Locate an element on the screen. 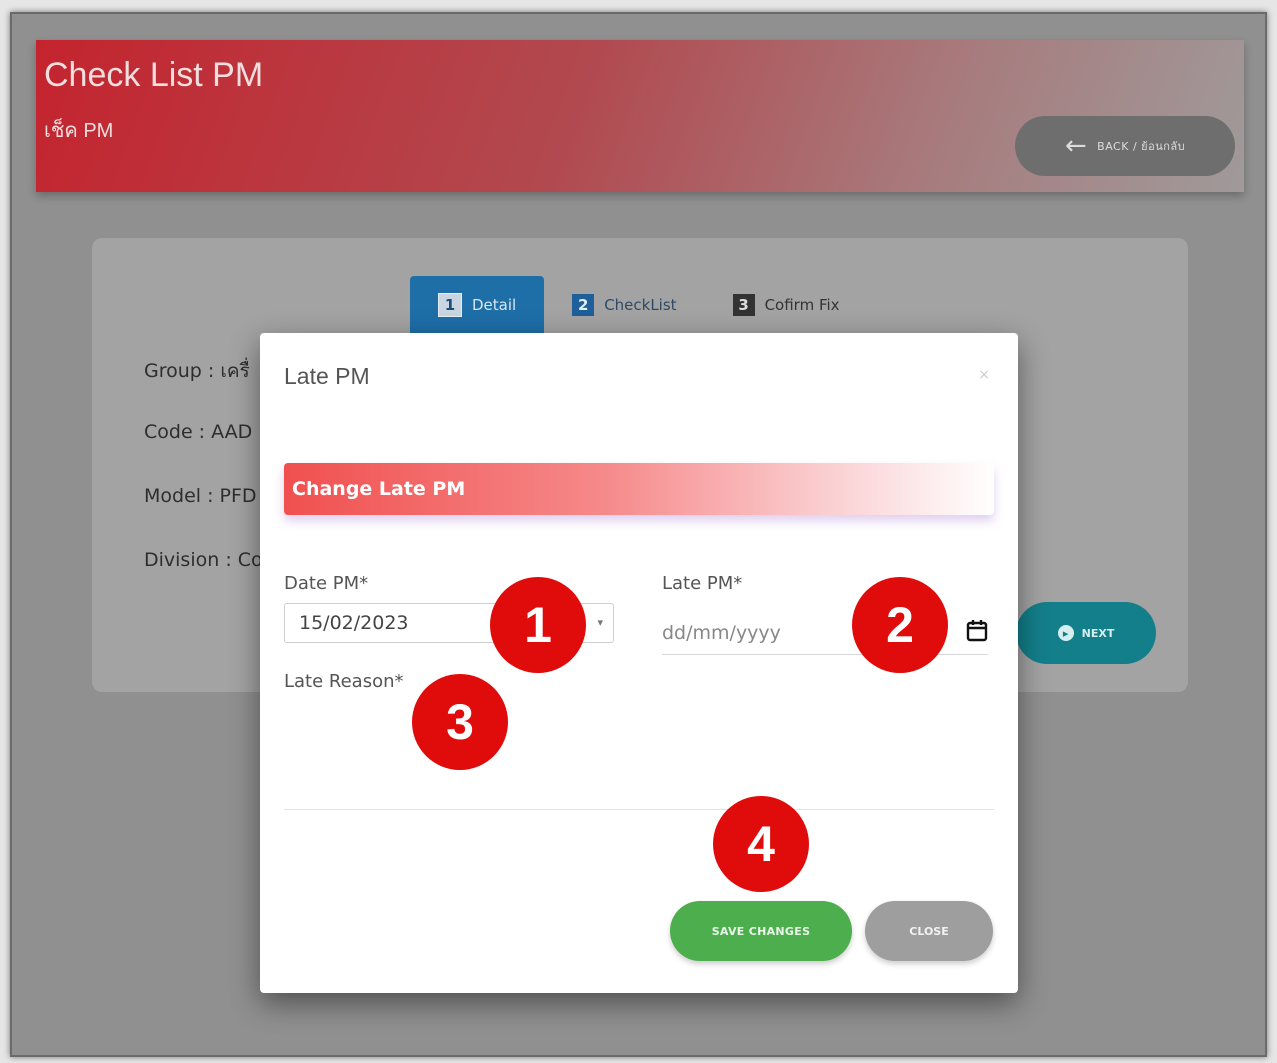 The image size is (1277, 1063). step-label: CheckList is located at coordinates (640, 305).